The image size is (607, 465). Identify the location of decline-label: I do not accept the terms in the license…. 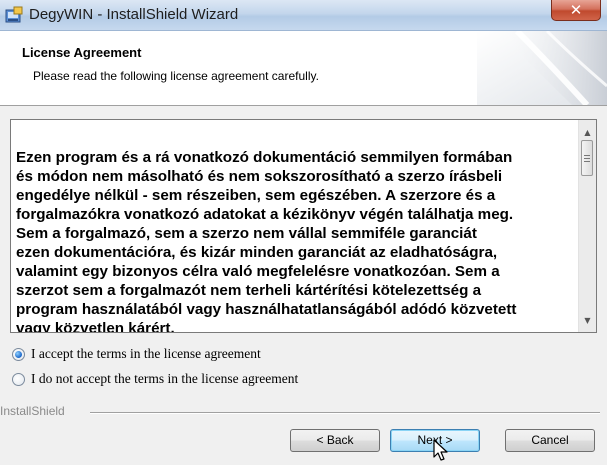
(164, 379).